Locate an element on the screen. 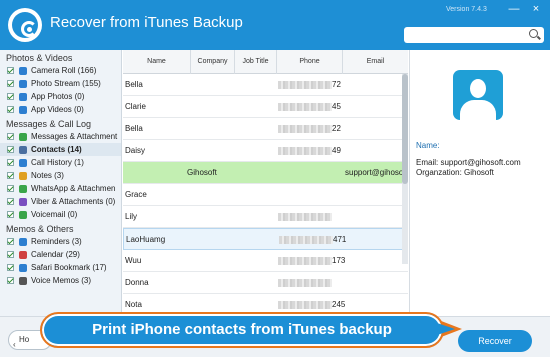 This screenshot has width=550, height=357. minimize-button: — is located at coordinates (514, 9).